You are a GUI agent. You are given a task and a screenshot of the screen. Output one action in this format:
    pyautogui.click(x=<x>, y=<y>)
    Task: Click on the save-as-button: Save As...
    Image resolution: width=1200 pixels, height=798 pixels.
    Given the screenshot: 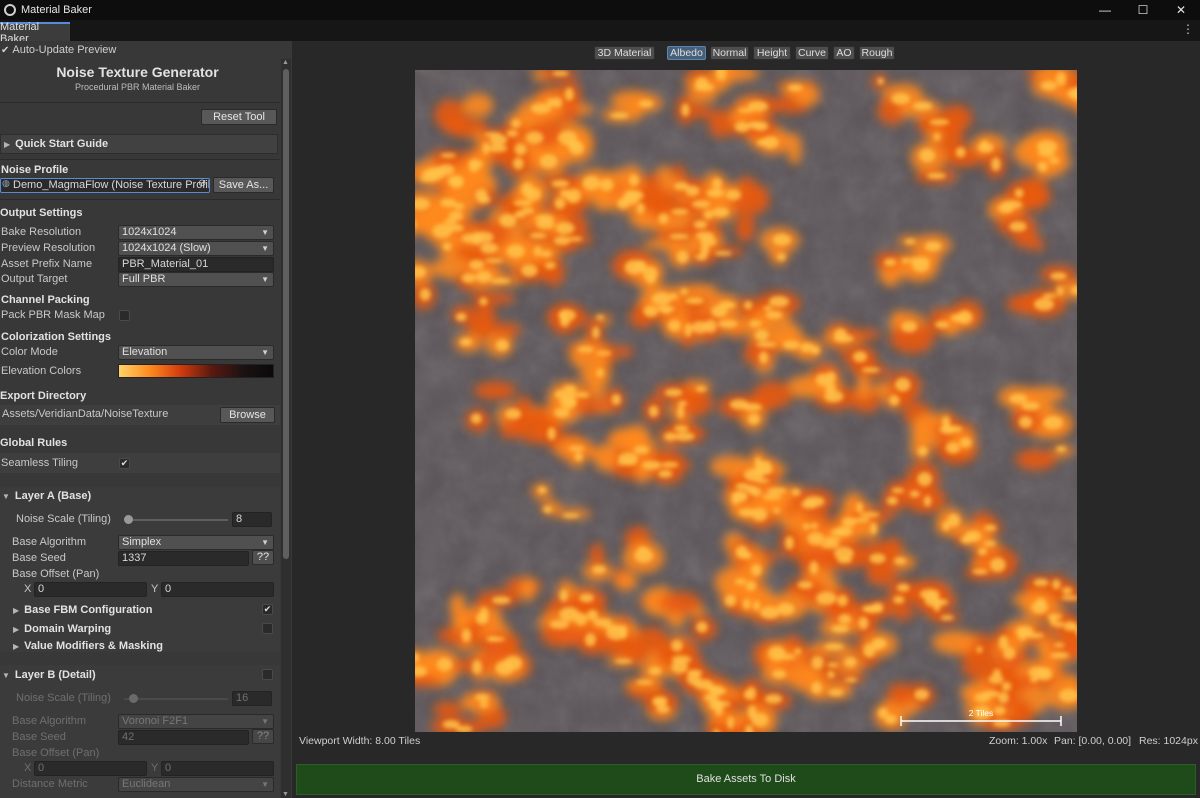 What is the action you would take?
    pyautogui.click(x=243, y=185)
    